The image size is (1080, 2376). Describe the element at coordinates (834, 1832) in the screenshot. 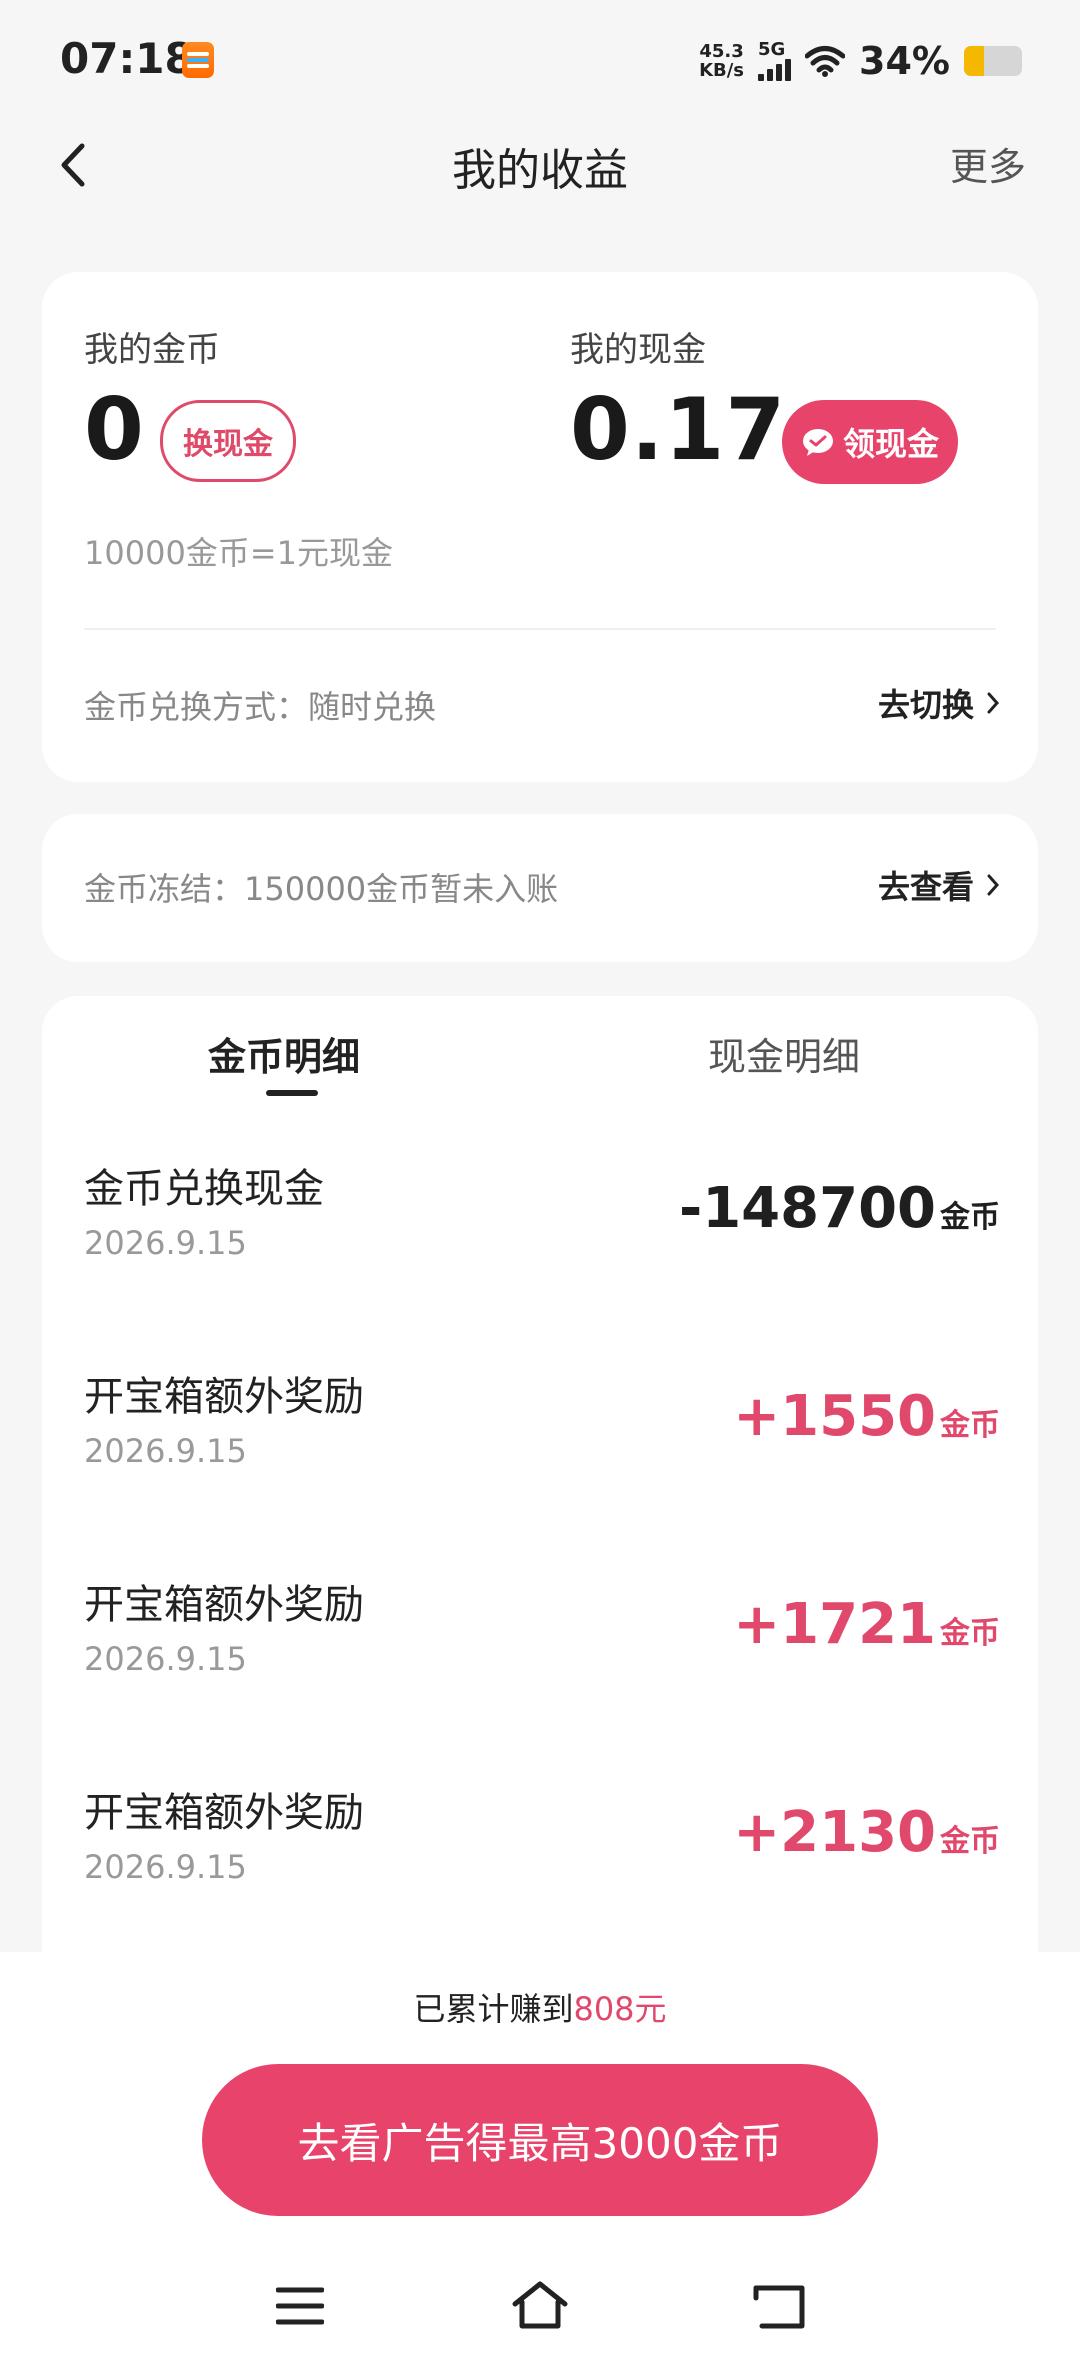

I see `record-amount-value: +2130` at that location.